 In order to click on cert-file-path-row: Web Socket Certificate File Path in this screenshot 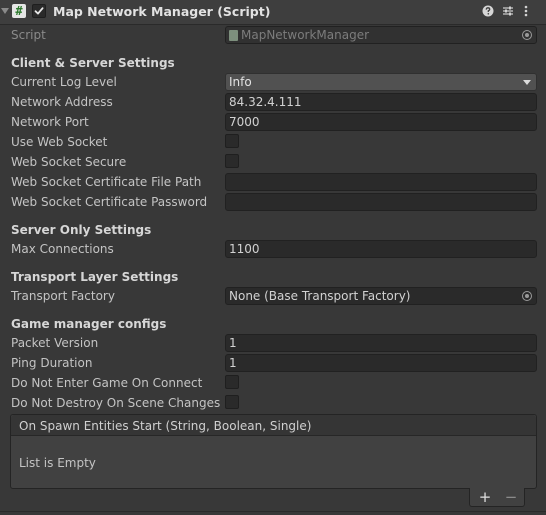, I will do `click(276, 182)`.